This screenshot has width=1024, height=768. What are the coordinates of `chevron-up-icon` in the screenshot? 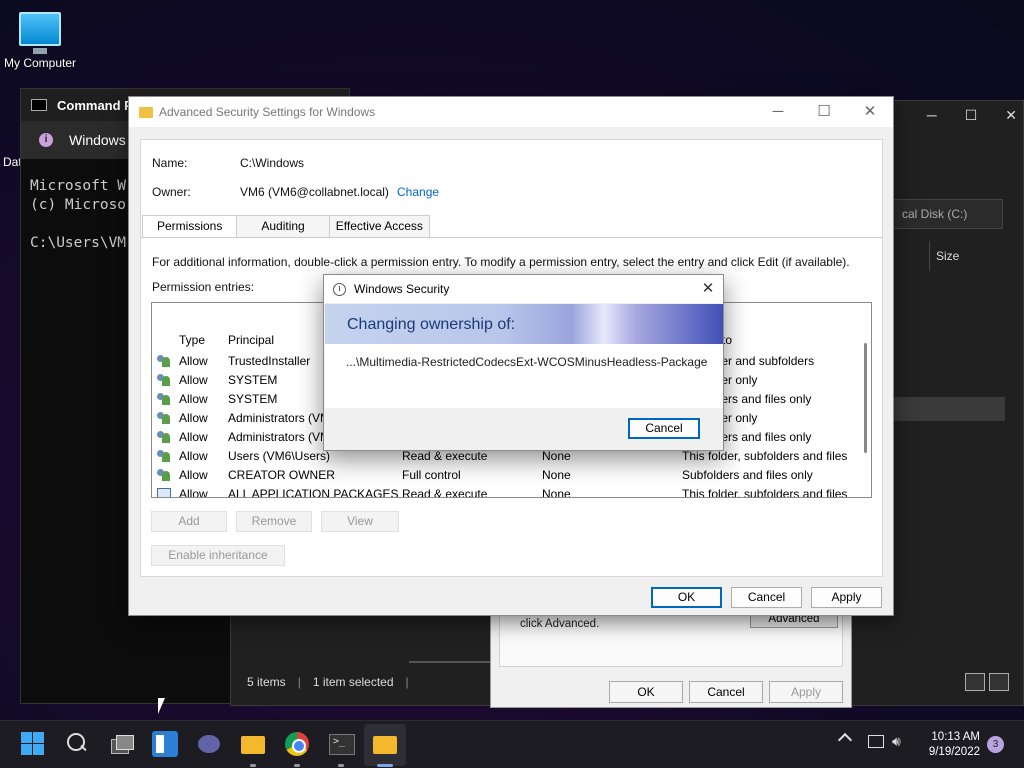 It's located at (845, 740).